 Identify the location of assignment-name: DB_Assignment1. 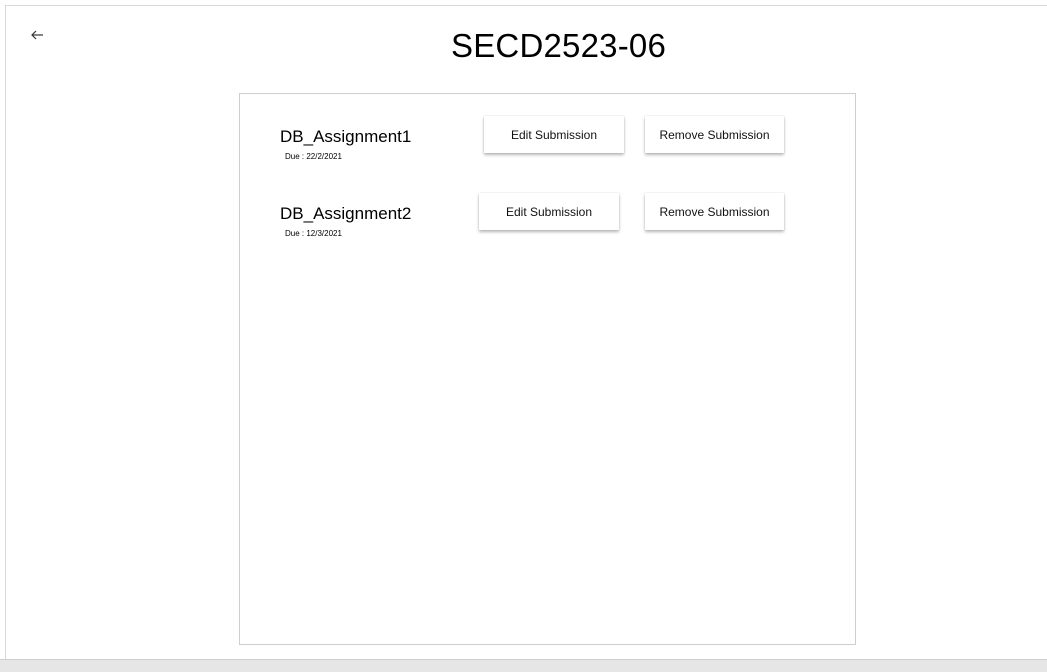
(346, 136).